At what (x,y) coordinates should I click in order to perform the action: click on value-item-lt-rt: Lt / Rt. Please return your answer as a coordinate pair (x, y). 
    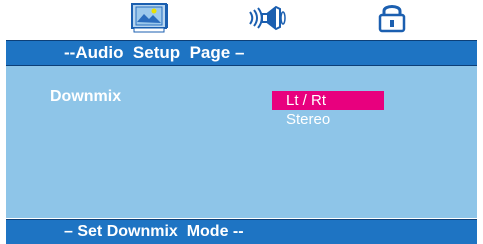
    Looking at the image, I should click on (328, 100).